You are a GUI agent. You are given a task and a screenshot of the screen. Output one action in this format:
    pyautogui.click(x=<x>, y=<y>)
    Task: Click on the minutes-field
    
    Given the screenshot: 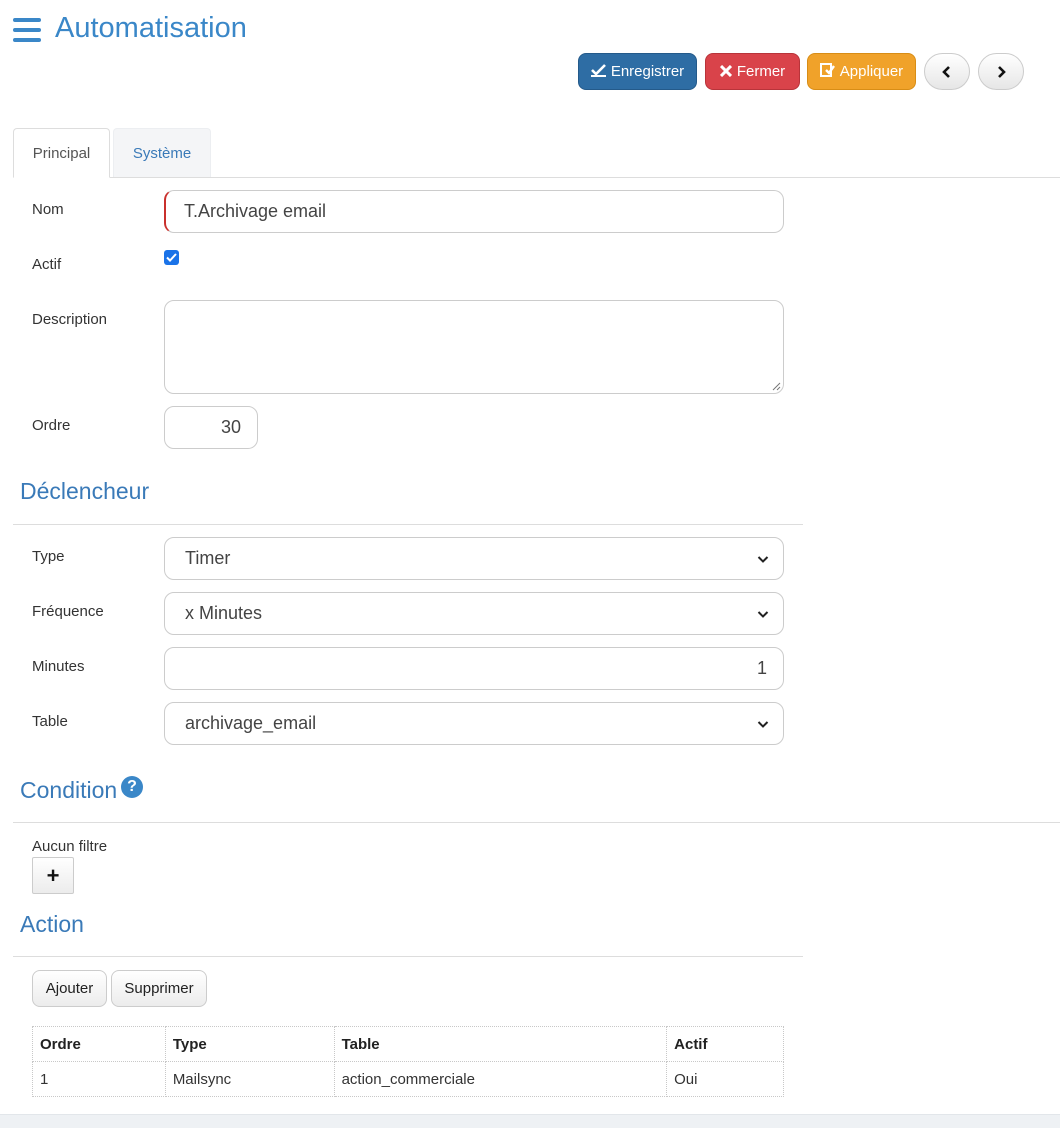 What is the action you would take?
    pyautogui.click(x=474, y=668)
    